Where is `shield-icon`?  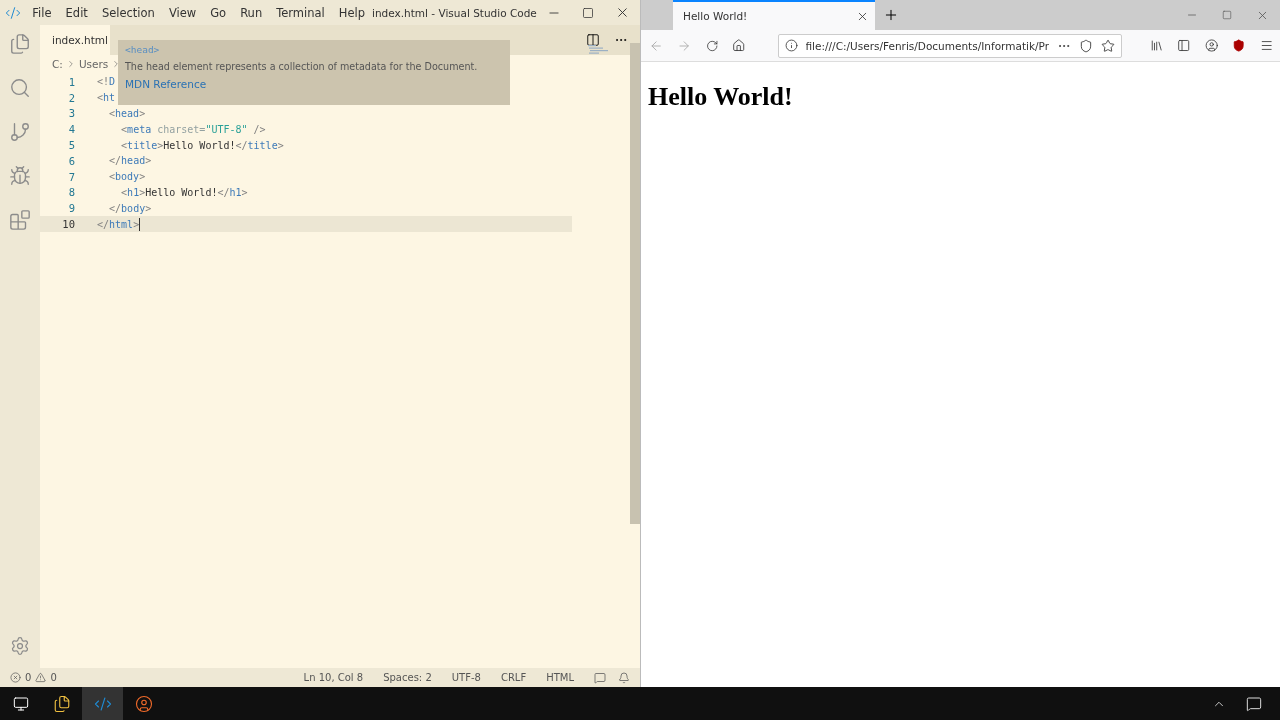
shield-icon is located at coordinates (1239, 45).